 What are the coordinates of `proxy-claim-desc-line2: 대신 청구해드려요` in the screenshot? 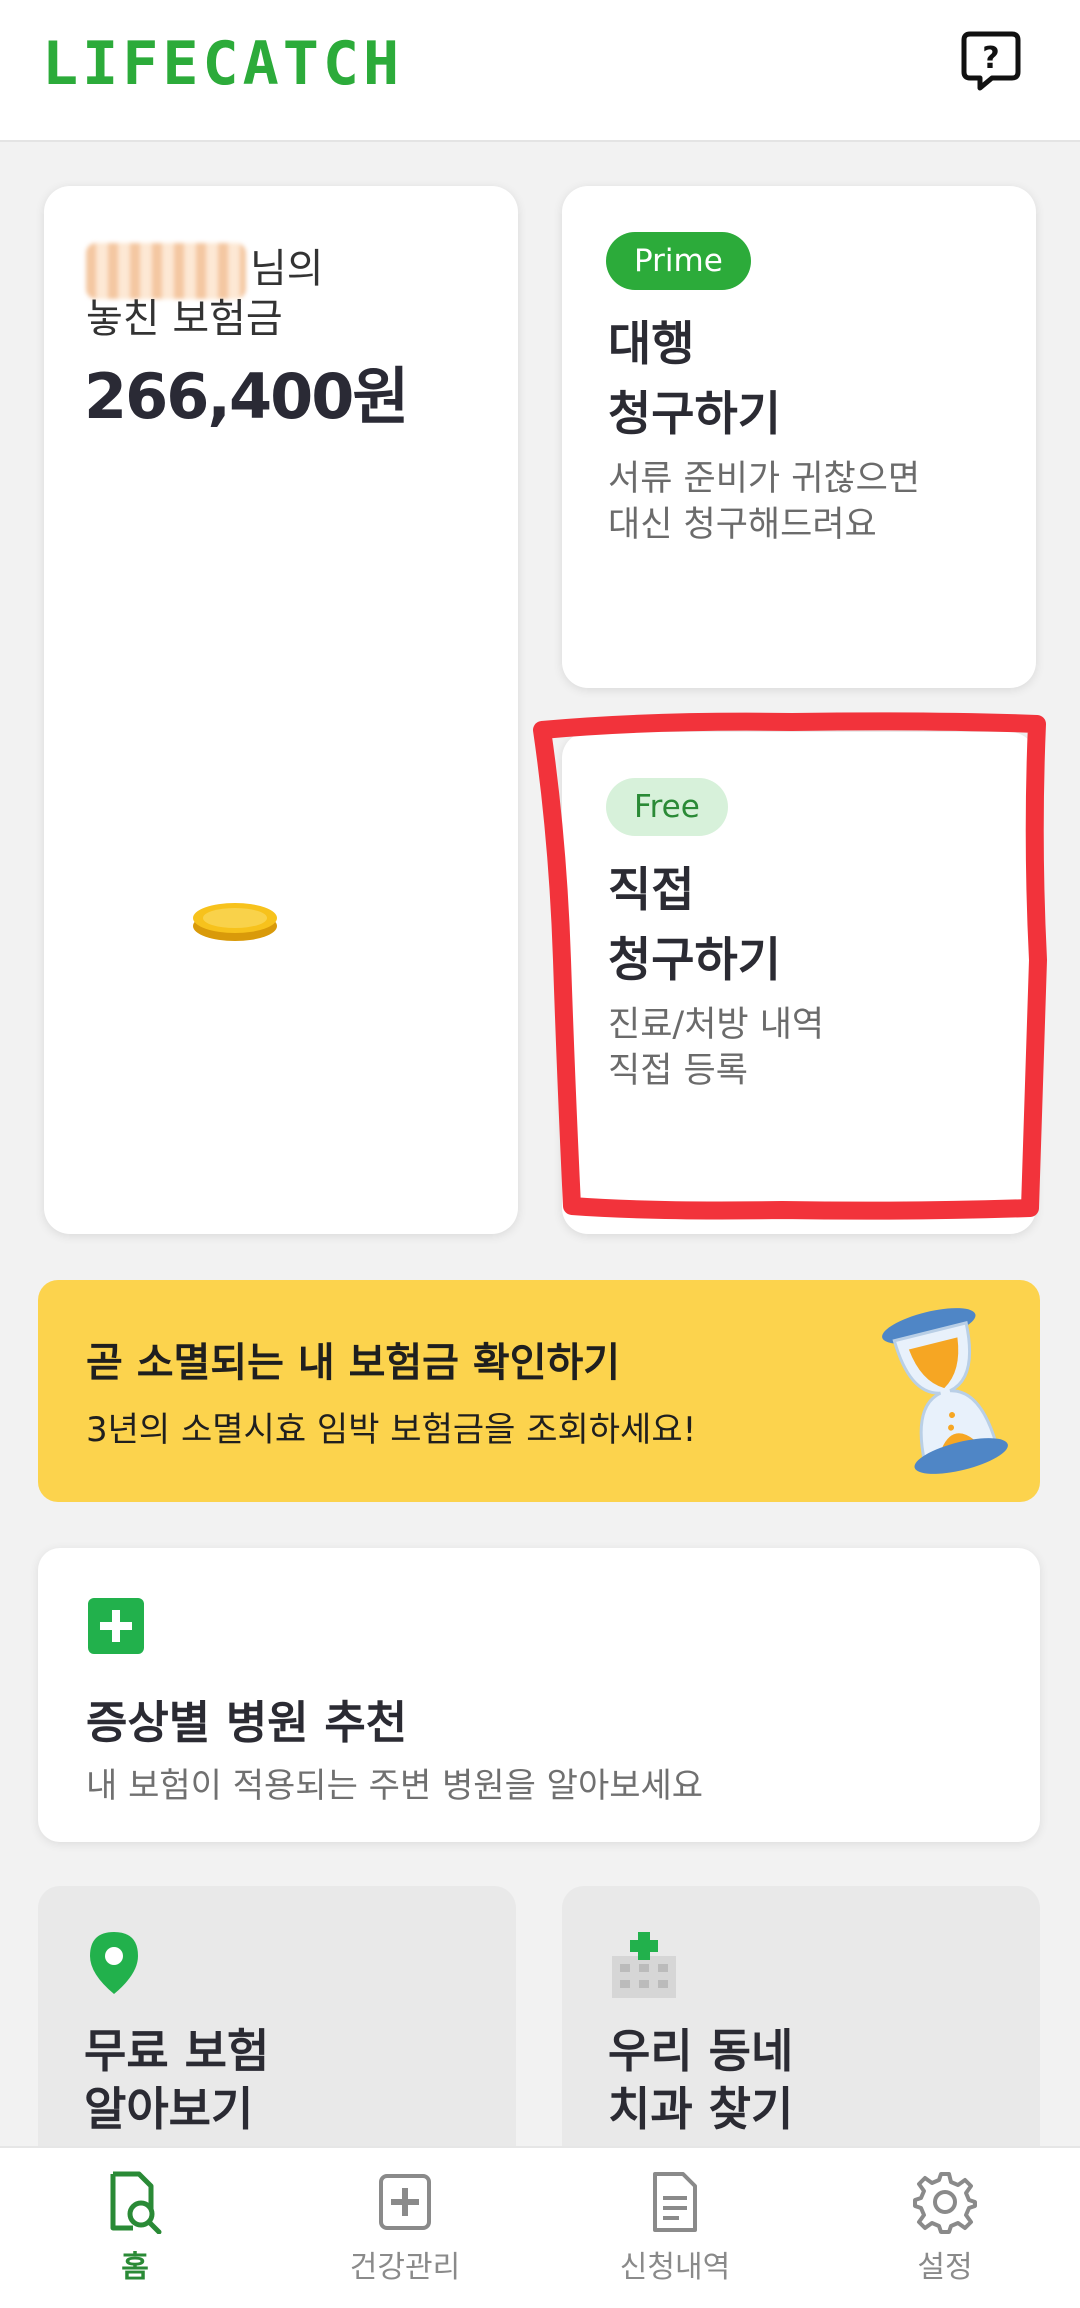 It's located at (742, 525).